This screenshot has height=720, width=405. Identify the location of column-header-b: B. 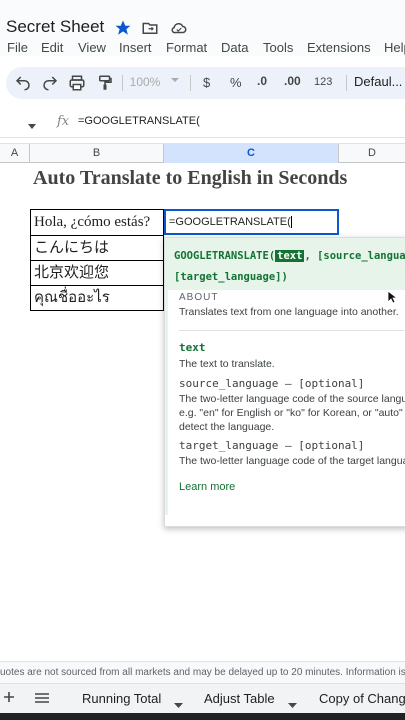
(97, 153).